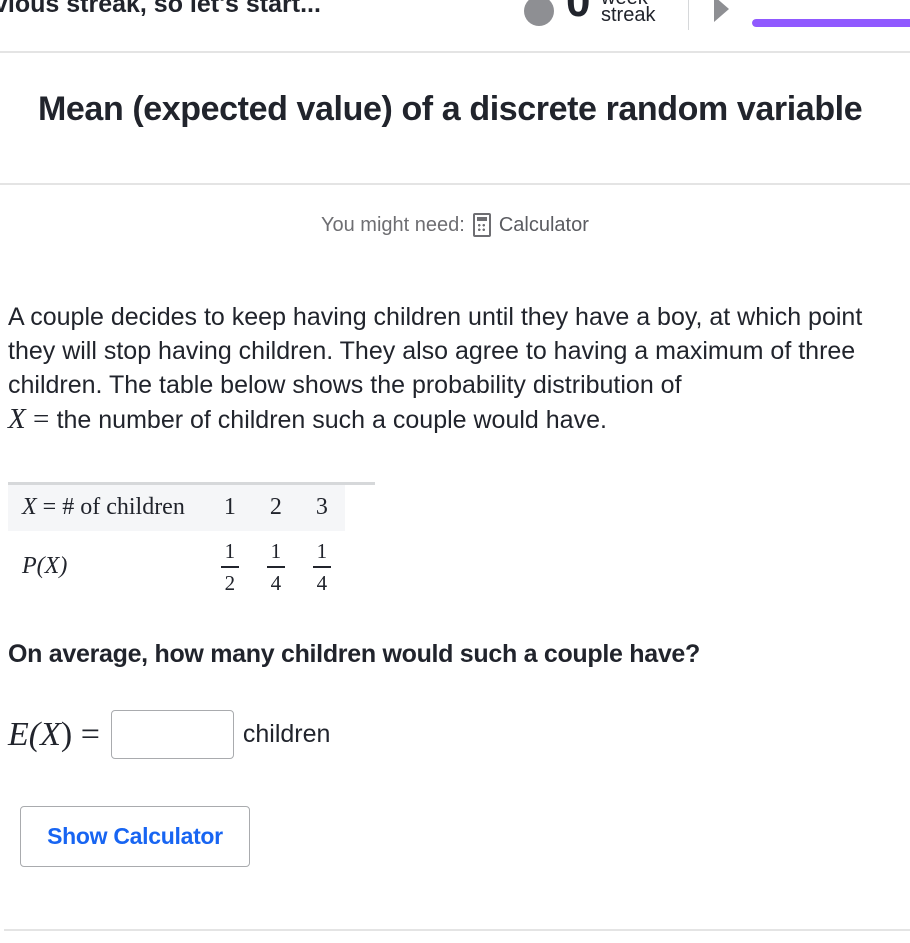 The width and height of the screenshot is (910, 943). Describe the element at coordinates (107, 507) in the screenshot. I see `table-header-x: X = # of children` at that location.